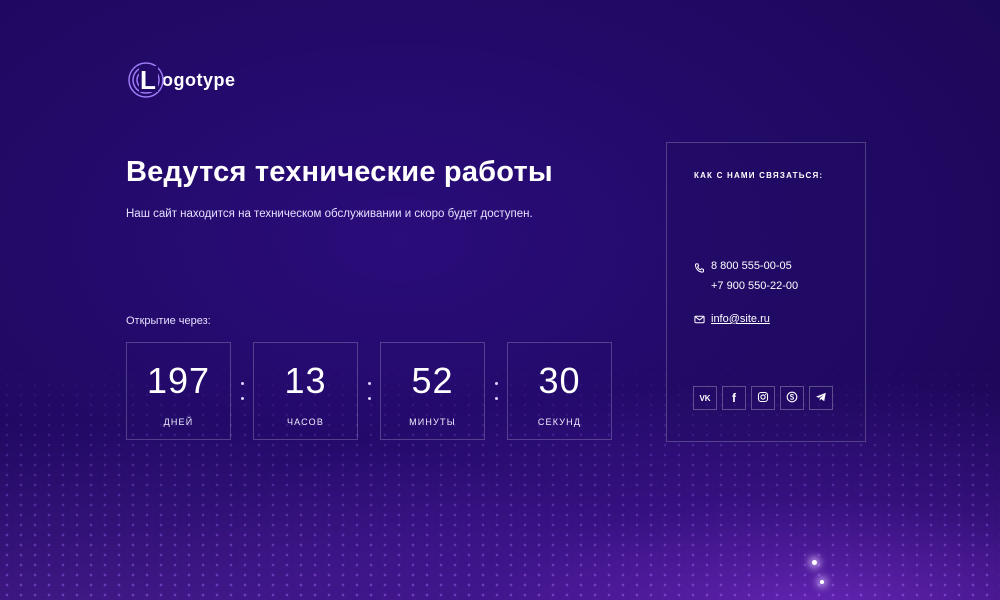 The width and height of the screenshot is (1000, 600). I want to click on countdown-value: 13, so click(305, 380).